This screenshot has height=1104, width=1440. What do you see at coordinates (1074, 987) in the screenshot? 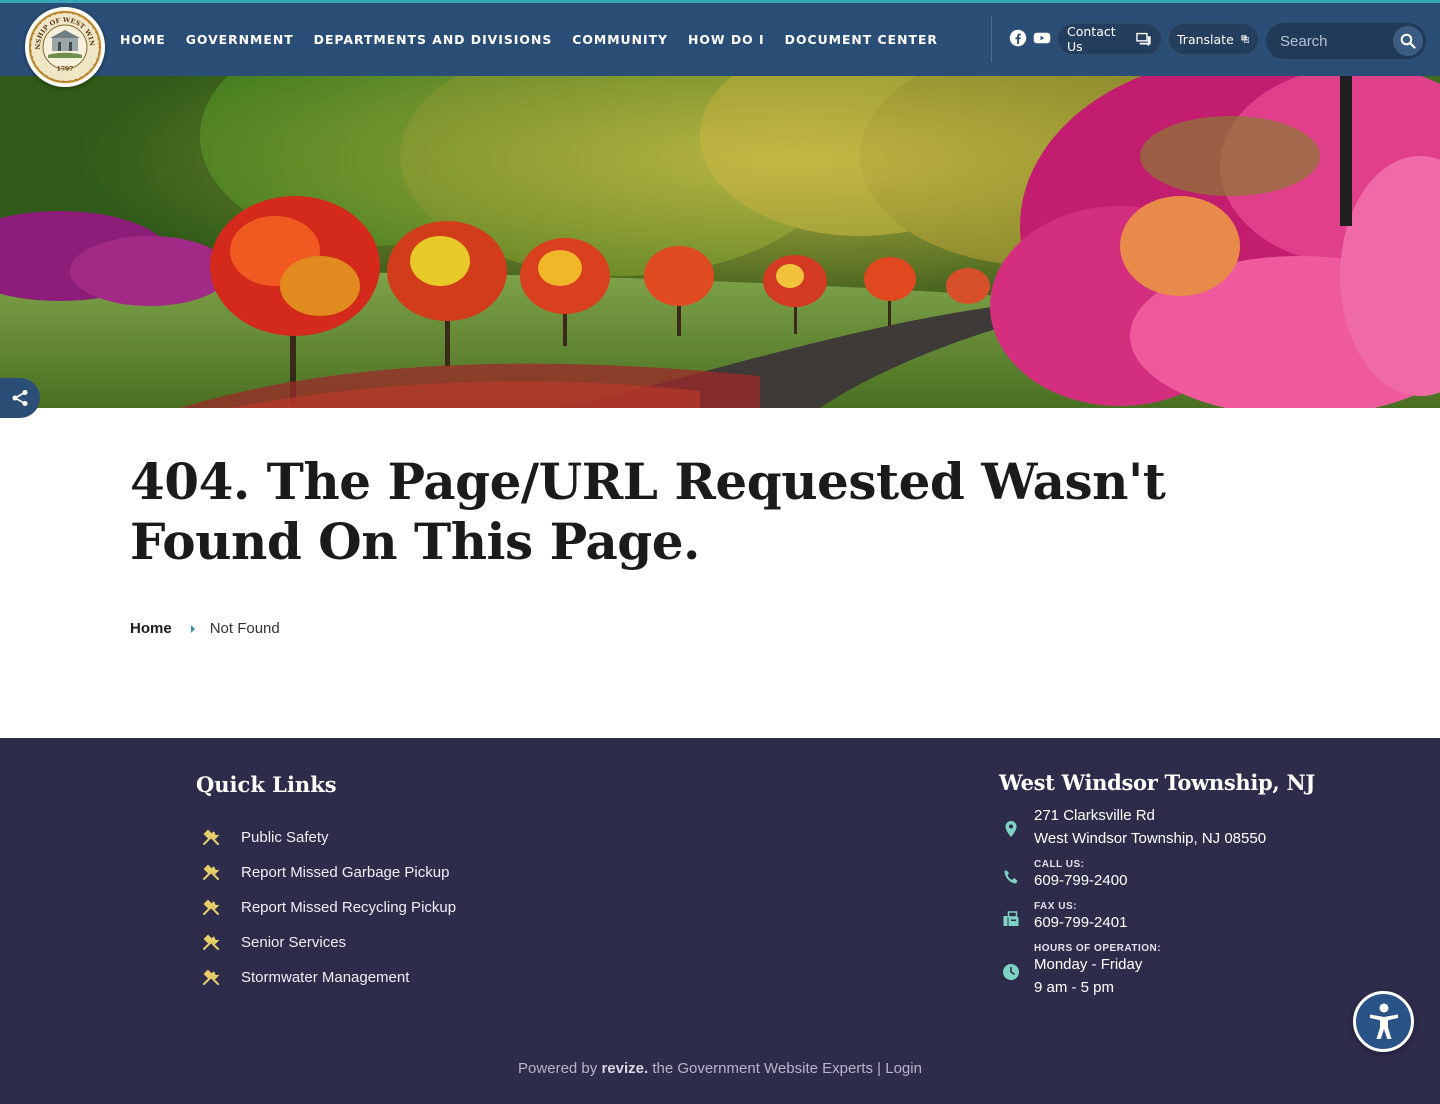
I see `hours-time: 9 am - 5 pm` at bounding box center [1074, 987].